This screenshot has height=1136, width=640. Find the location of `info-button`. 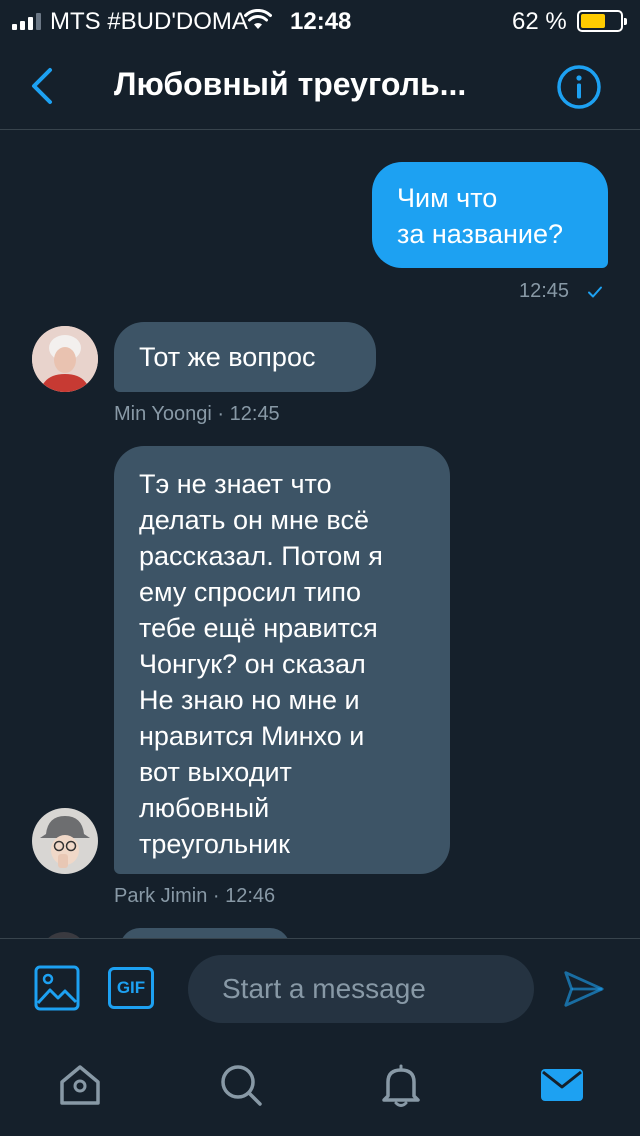

info-button is located at coordinates (579, 87).